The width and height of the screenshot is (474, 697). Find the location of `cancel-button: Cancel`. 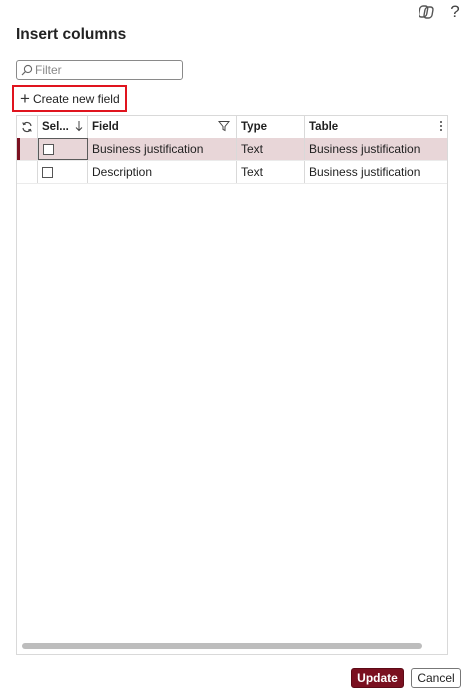

cancel-button: Cancel is located at coordinates (436, 678).